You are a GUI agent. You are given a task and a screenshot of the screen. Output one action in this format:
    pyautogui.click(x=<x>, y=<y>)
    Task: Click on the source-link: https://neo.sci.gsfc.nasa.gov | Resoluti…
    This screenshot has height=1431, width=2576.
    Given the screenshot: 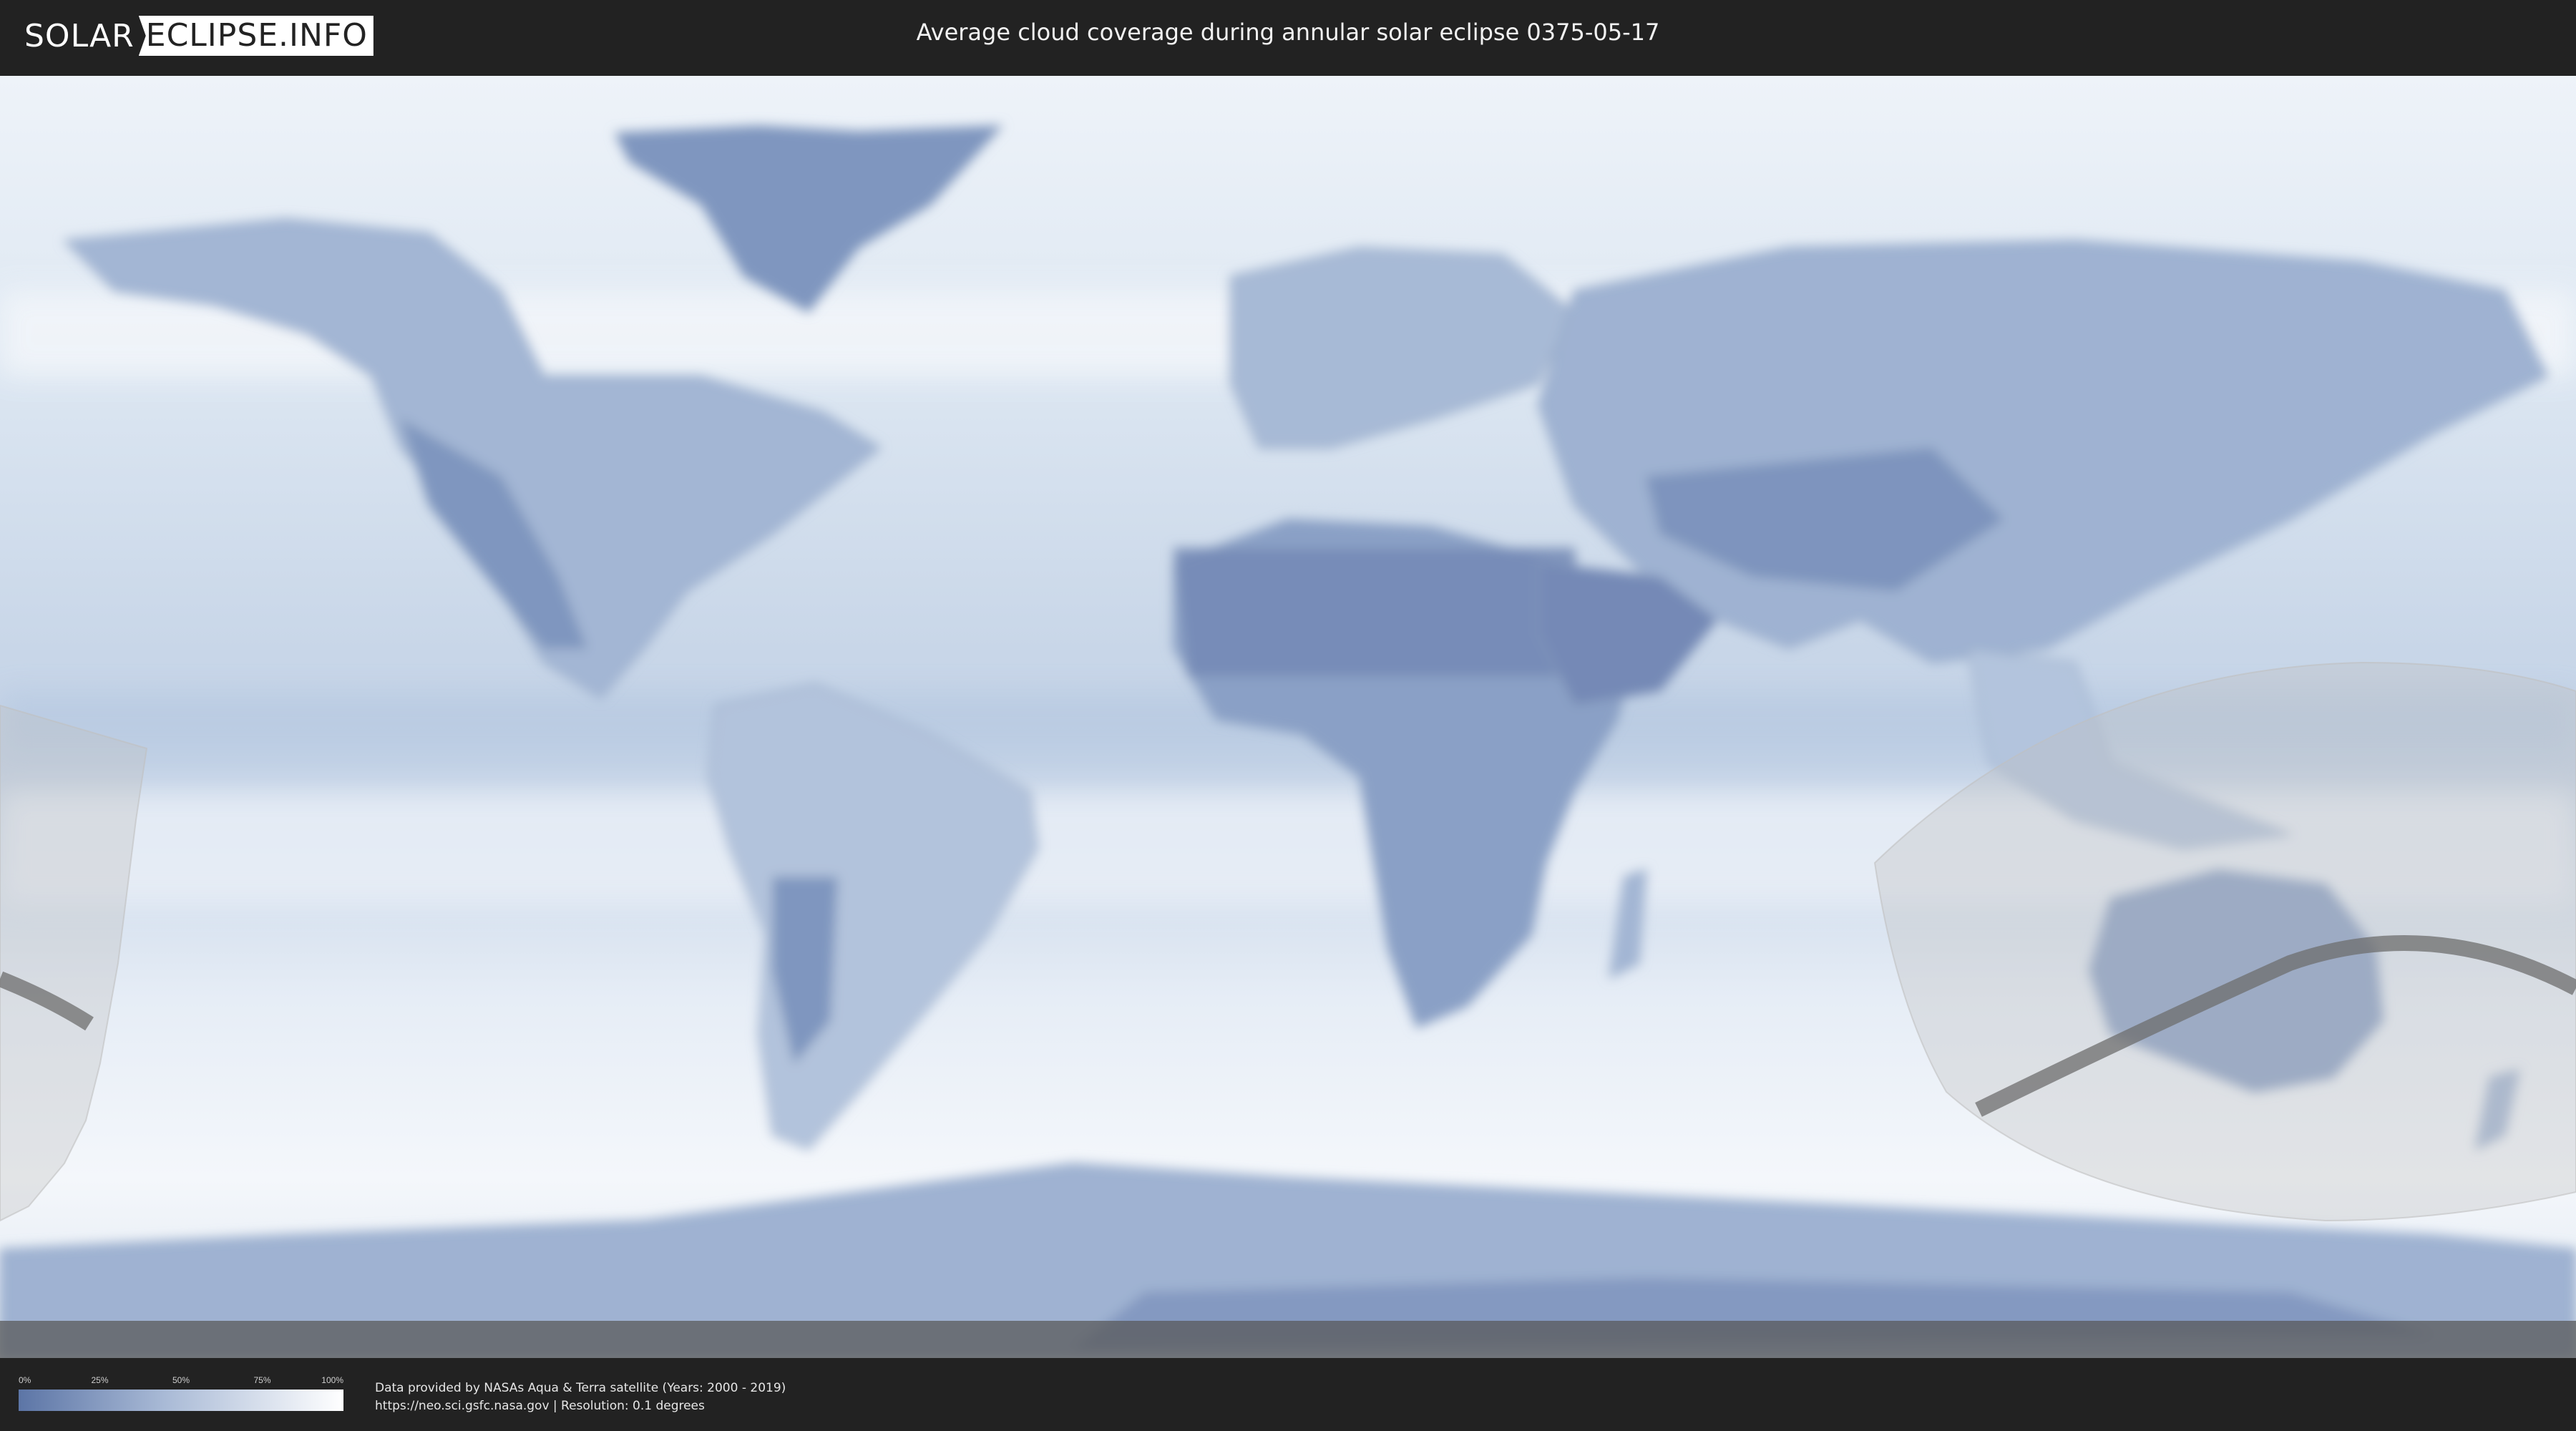 What is the action you would take?
    pyautogui.click(x=580, y=1406)
    